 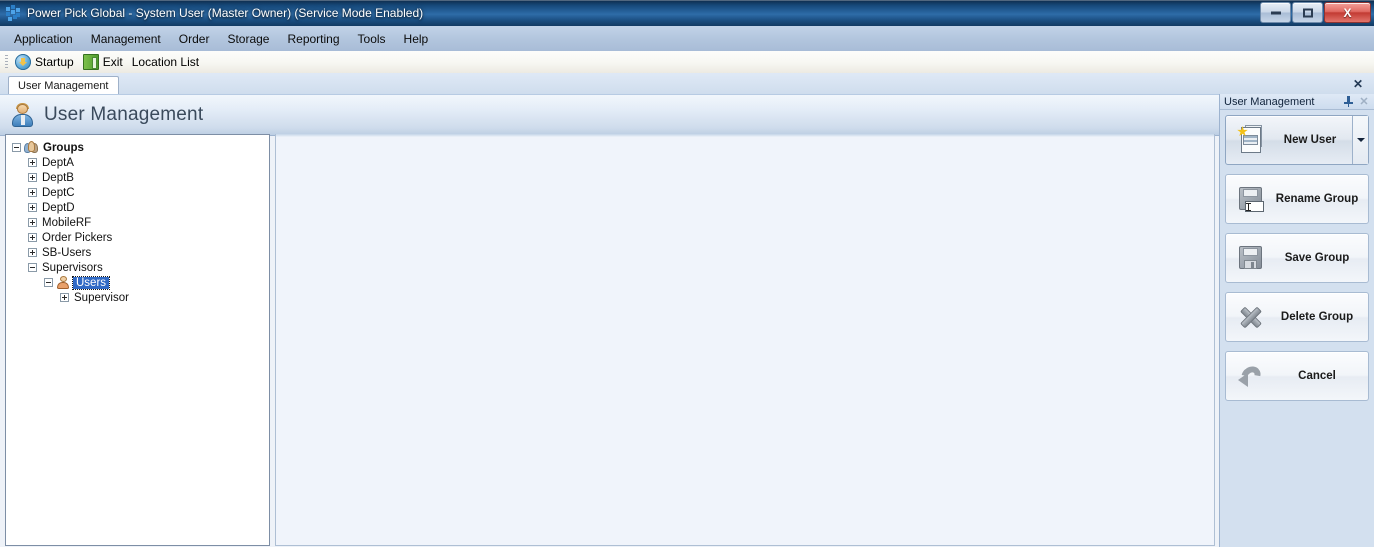 What do you see at coordinates (140, 192) in the screenshot?
I see `tree-node: DeptC` at bounding box center [140, 192].